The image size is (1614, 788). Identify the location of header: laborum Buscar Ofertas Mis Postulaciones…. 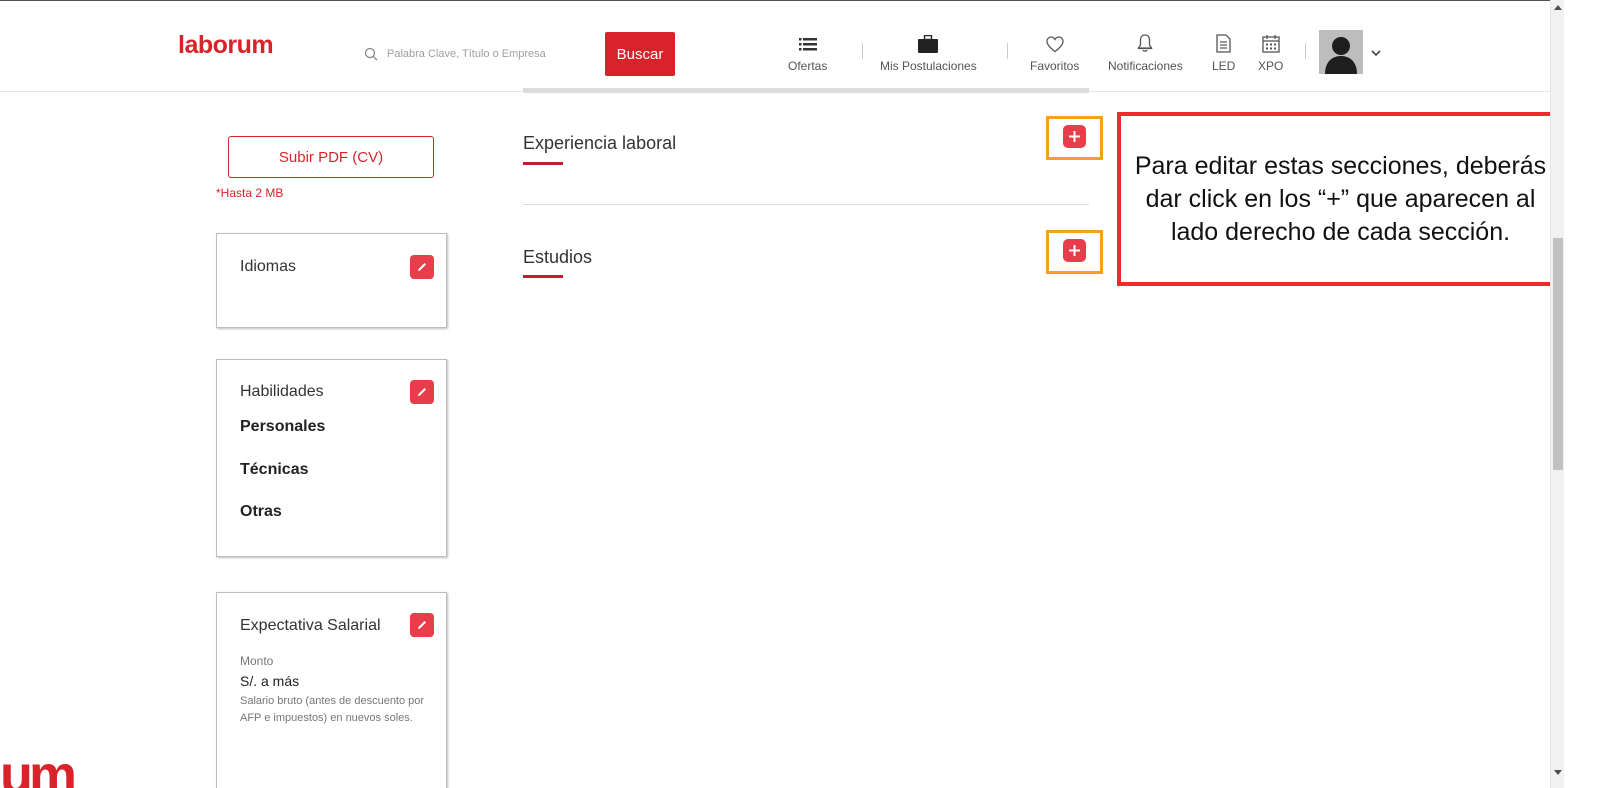
(775, 46).